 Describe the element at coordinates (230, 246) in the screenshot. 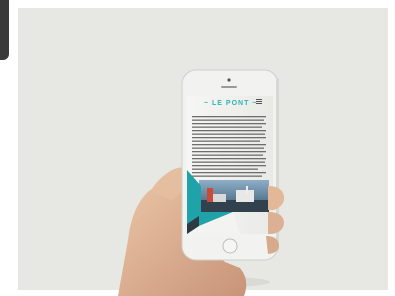

I see `home-button-icon` at that location.